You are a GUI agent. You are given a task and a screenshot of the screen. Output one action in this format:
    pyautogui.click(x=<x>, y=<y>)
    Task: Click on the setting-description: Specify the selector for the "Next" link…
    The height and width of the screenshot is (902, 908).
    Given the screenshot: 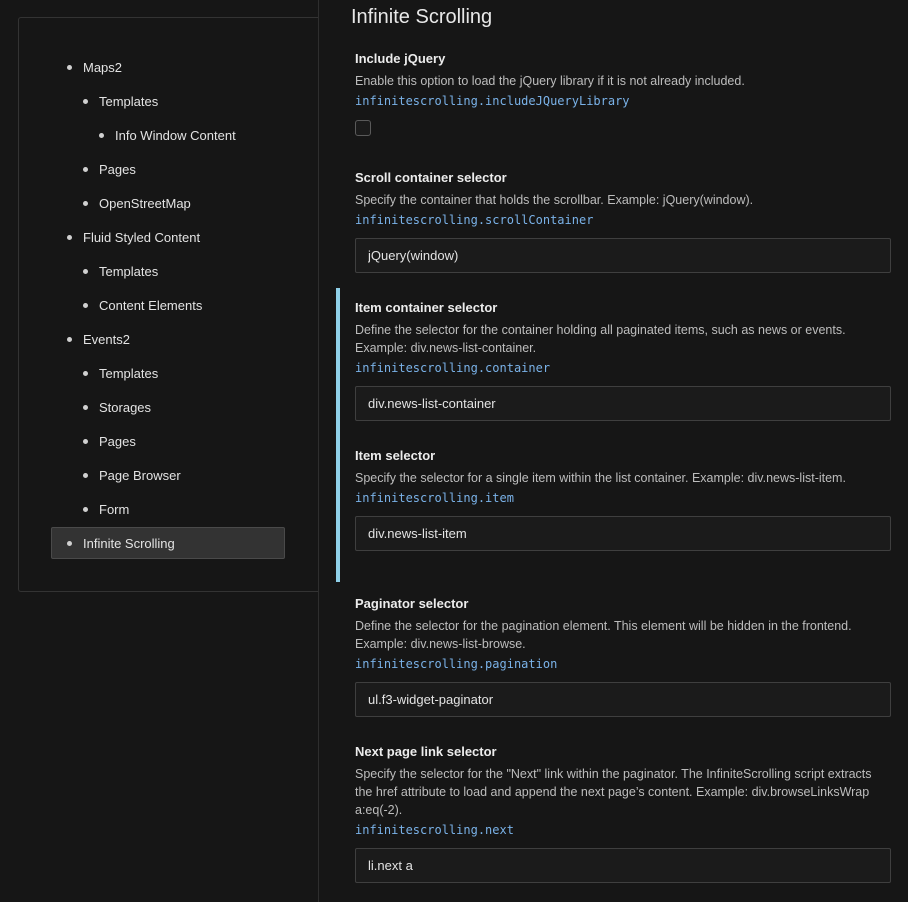 What is the action you would take?
    pyautogui.click(x=613, y=792)
    